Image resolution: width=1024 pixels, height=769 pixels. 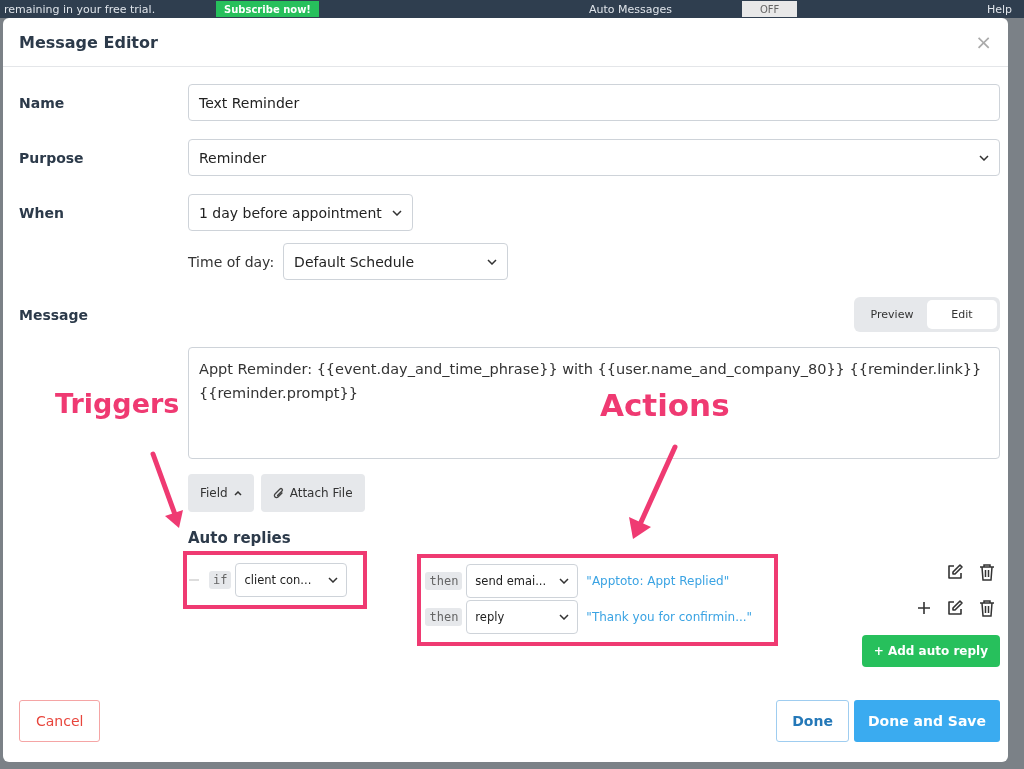 I want to click on annotation-label: Triggers, so click(x=117, y=403).